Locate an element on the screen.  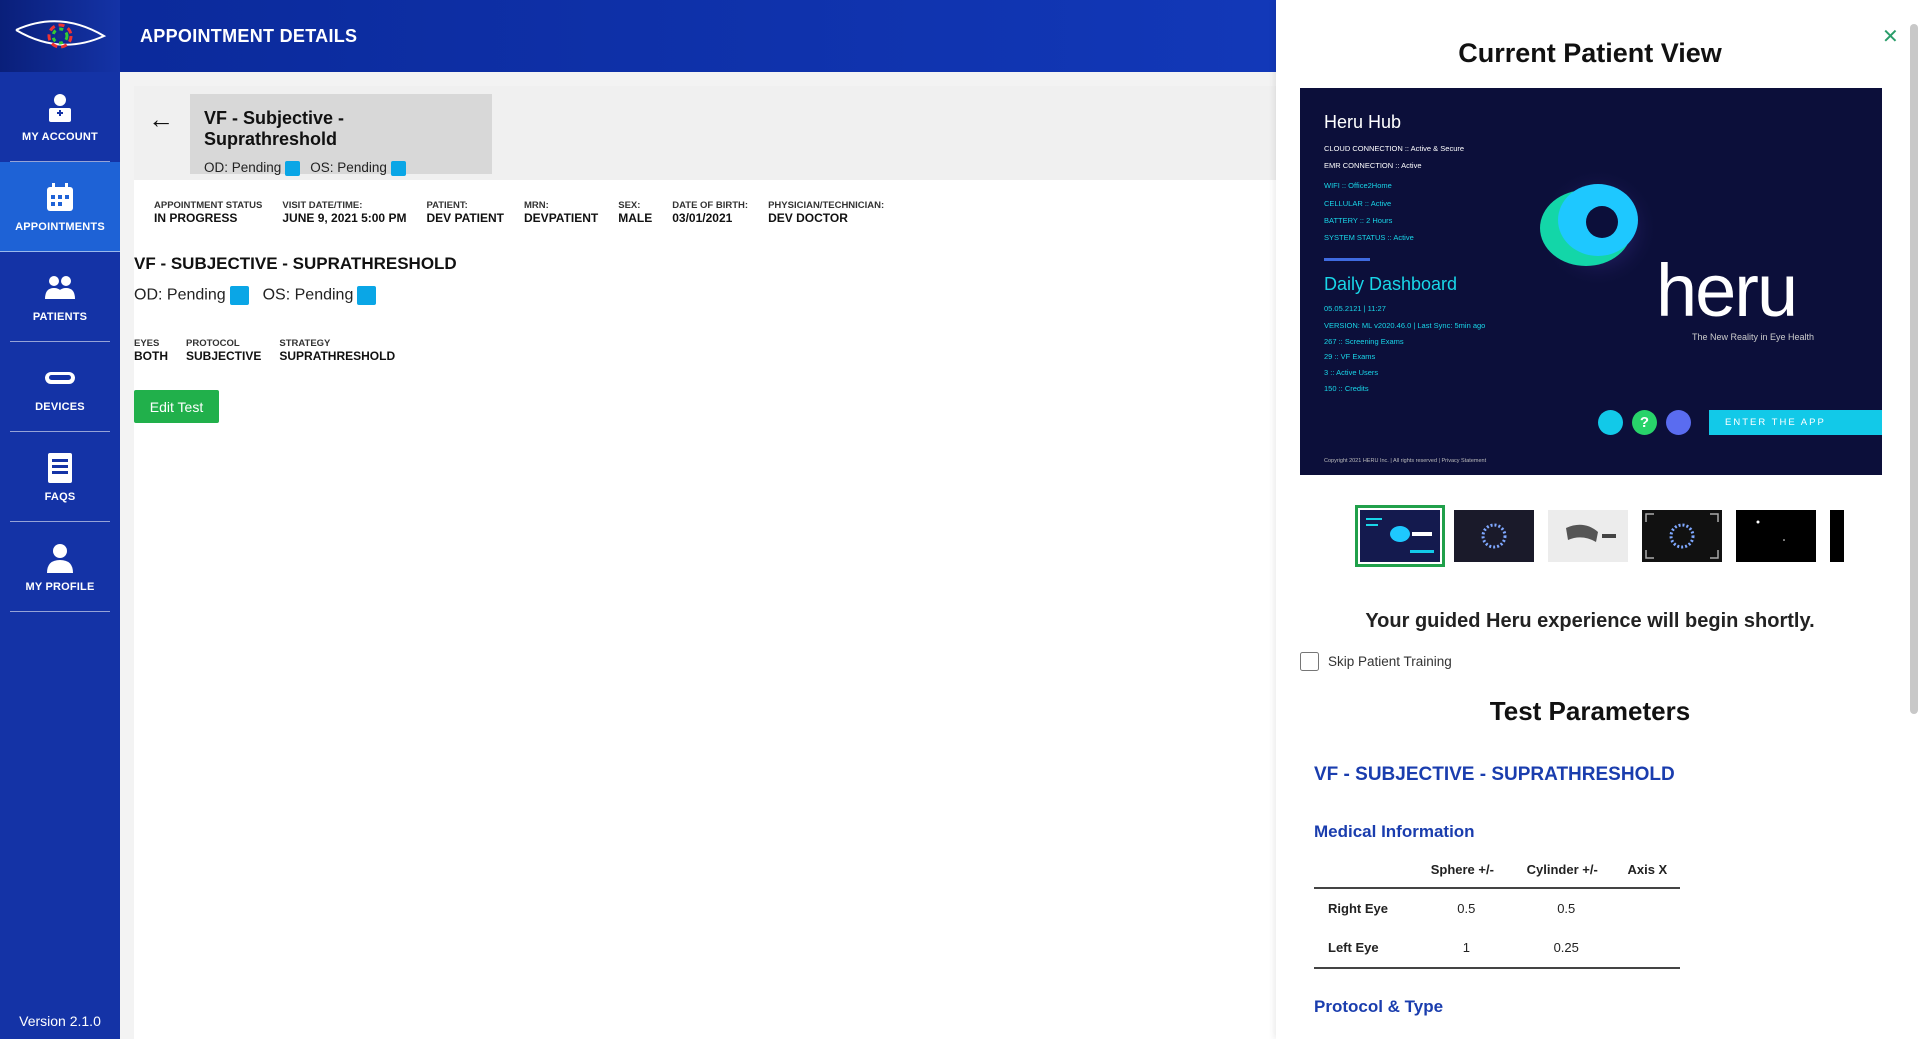
medical-information-title: Medical Information is located at coordinates (1394, 831).